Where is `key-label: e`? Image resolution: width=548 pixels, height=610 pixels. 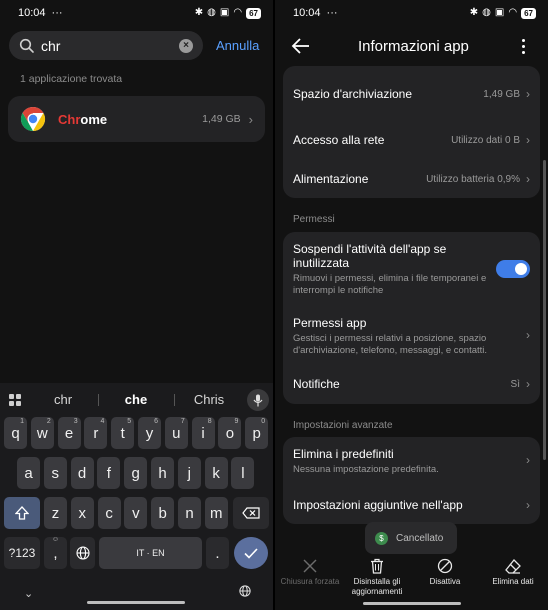
key-label: e is located at coordinates (69, 433).